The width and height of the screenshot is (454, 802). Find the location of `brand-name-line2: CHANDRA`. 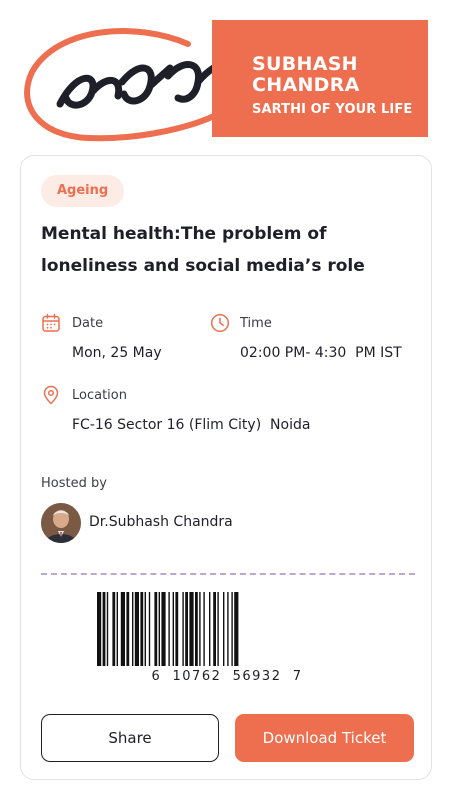

brand-name-line2: CHANDRA is located at coordinates (306, 85).